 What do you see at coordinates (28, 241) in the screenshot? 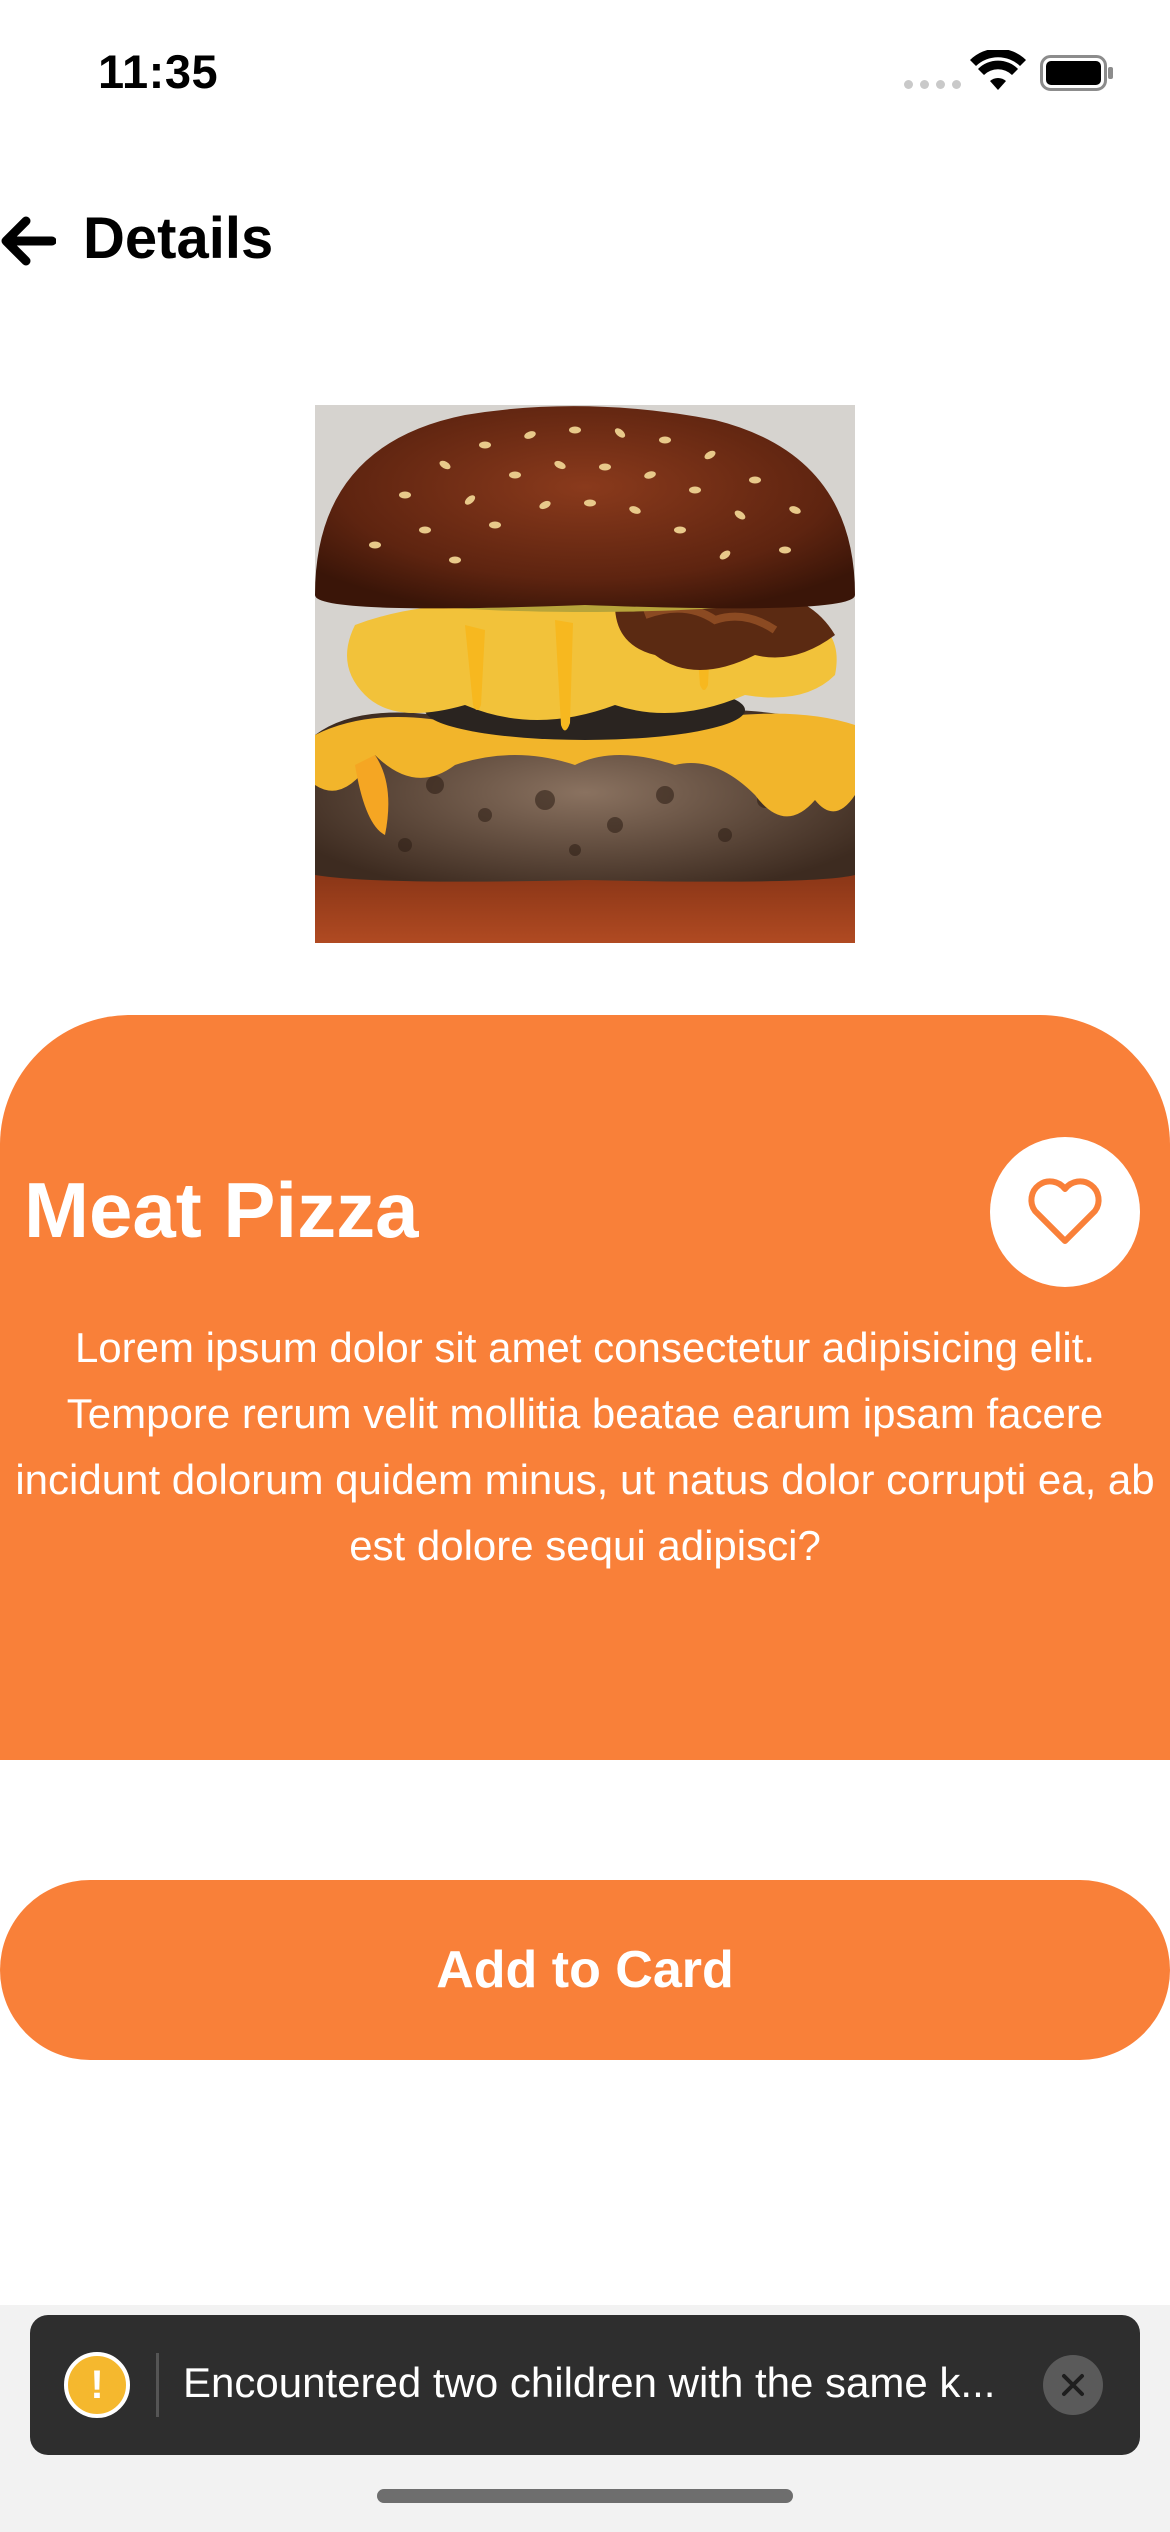
I see `arrow-left-icon` at bounding box center [28, 241].